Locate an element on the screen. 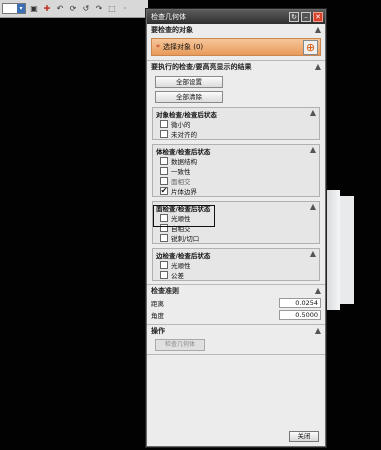 The width and height of the screenshot is (381, 450). checkbox-checked: ✔ is located at coordinates (164, 191).